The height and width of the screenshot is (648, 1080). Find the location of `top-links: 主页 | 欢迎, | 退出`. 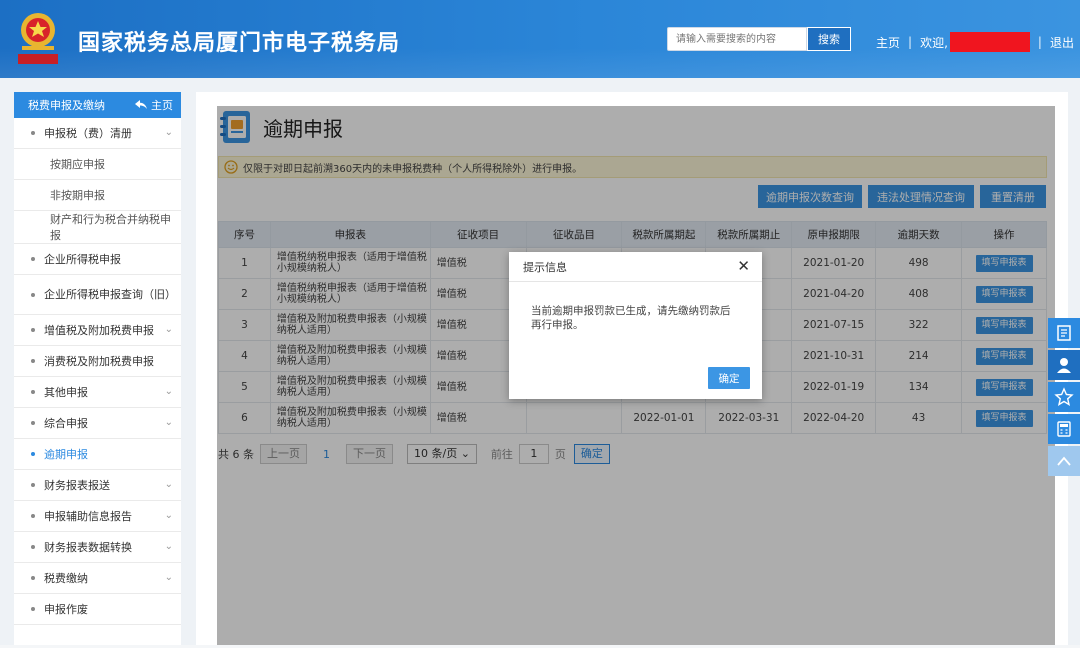

top-links: 主页 | 欢迎, | 退出 is located at coordinates (975, 42).